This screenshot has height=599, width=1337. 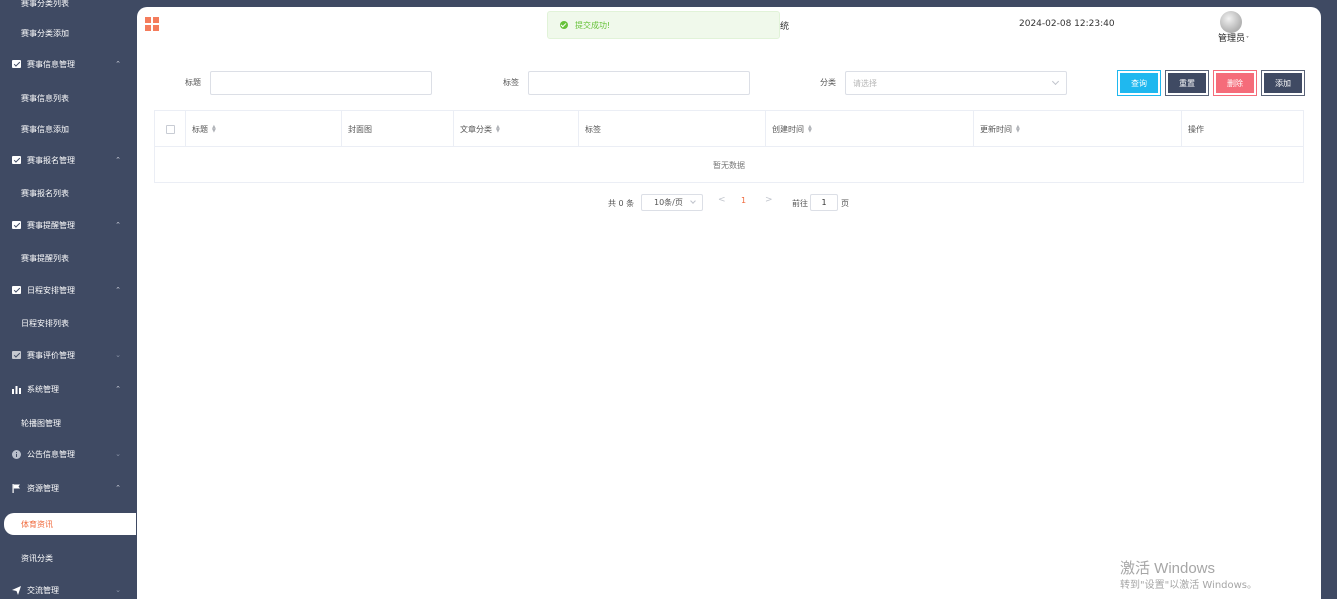 What do you see at coordinates (193, 82) in the screenshot?
I see `title-label: 标题` at bounding box center [193, 82].